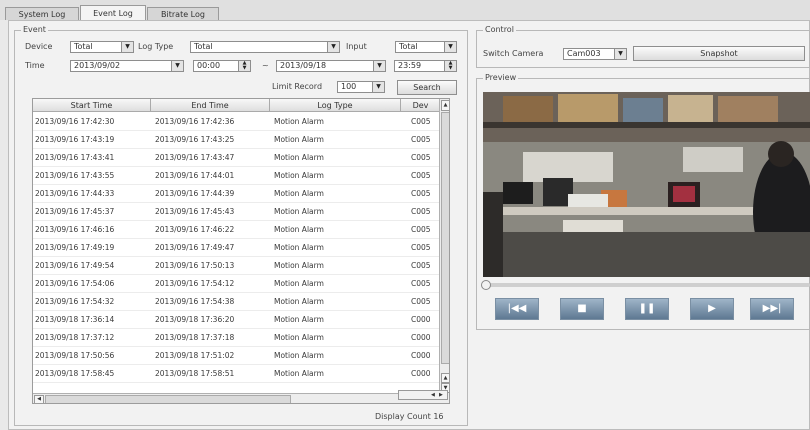  I want to click on log-type-select: Total ▼, so click(265, 47).